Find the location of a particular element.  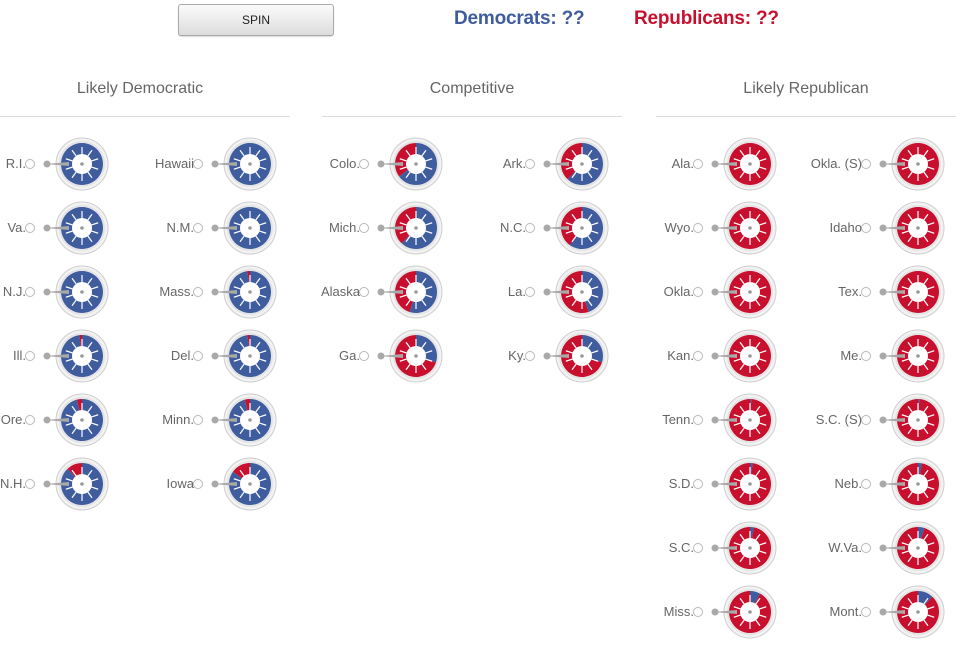

race-item: Alaska is located at coordinates (386, 292).